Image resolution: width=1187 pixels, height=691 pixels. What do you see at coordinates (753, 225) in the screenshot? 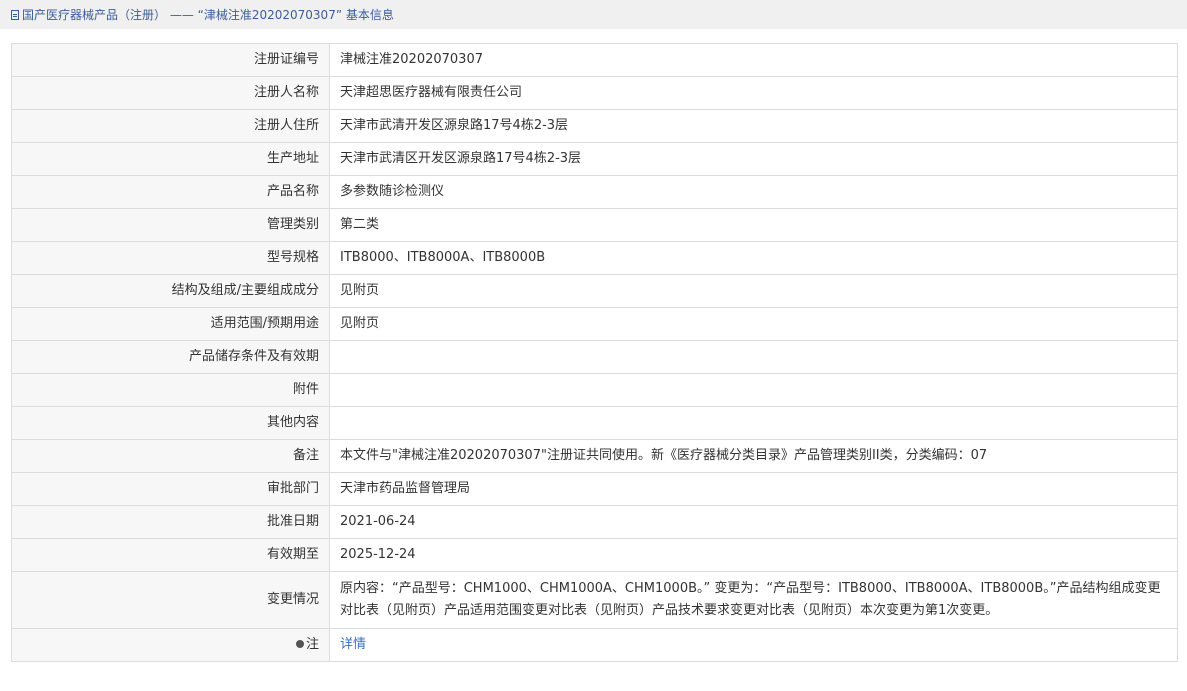
I see `row-value: 第二类` at bounding box center [753, 225].